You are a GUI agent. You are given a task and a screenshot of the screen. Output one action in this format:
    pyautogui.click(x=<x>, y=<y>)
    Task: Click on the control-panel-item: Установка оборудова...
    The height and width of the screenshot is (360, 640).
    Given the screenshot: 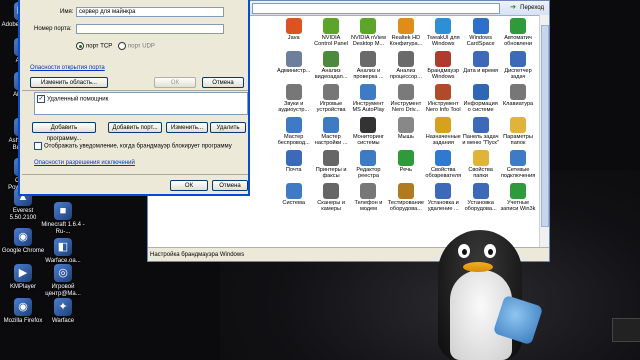 What is the action you would take?
    pyautogui.click(x=480, y=196)
    